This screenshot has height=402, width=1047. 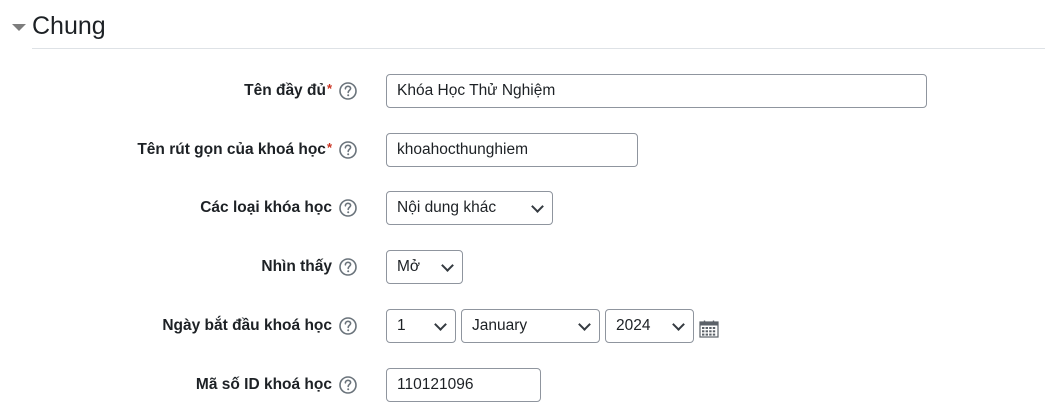 I want to click on section-divider, so click(x=538, y=48).